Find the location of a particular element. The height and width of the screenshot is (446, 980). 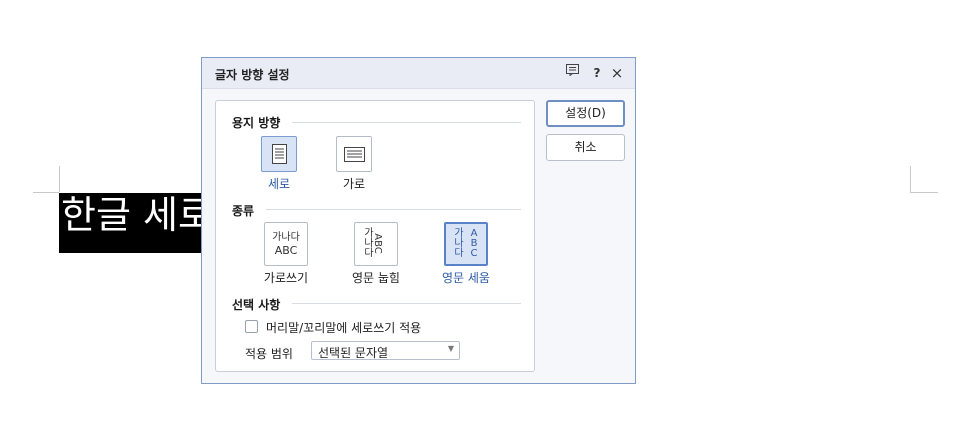

section-title-options: 선택 사항 is located at coordinates (256, 305).